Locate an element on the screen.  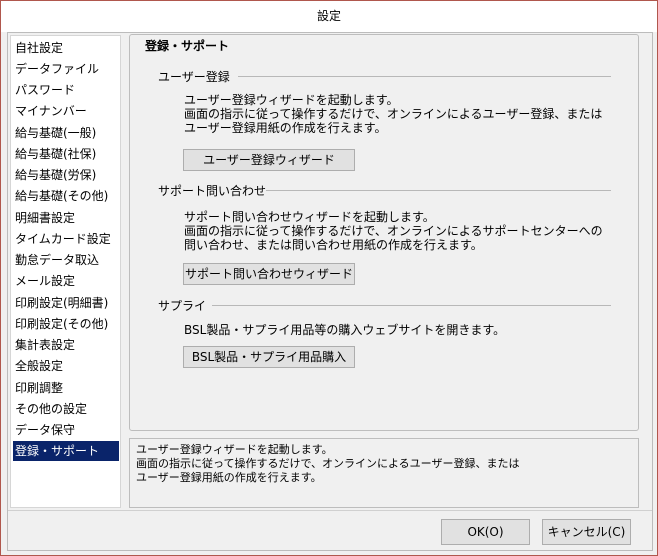
nav-item-data-maintenance: データ保守 is located at coordinates (66, 430).